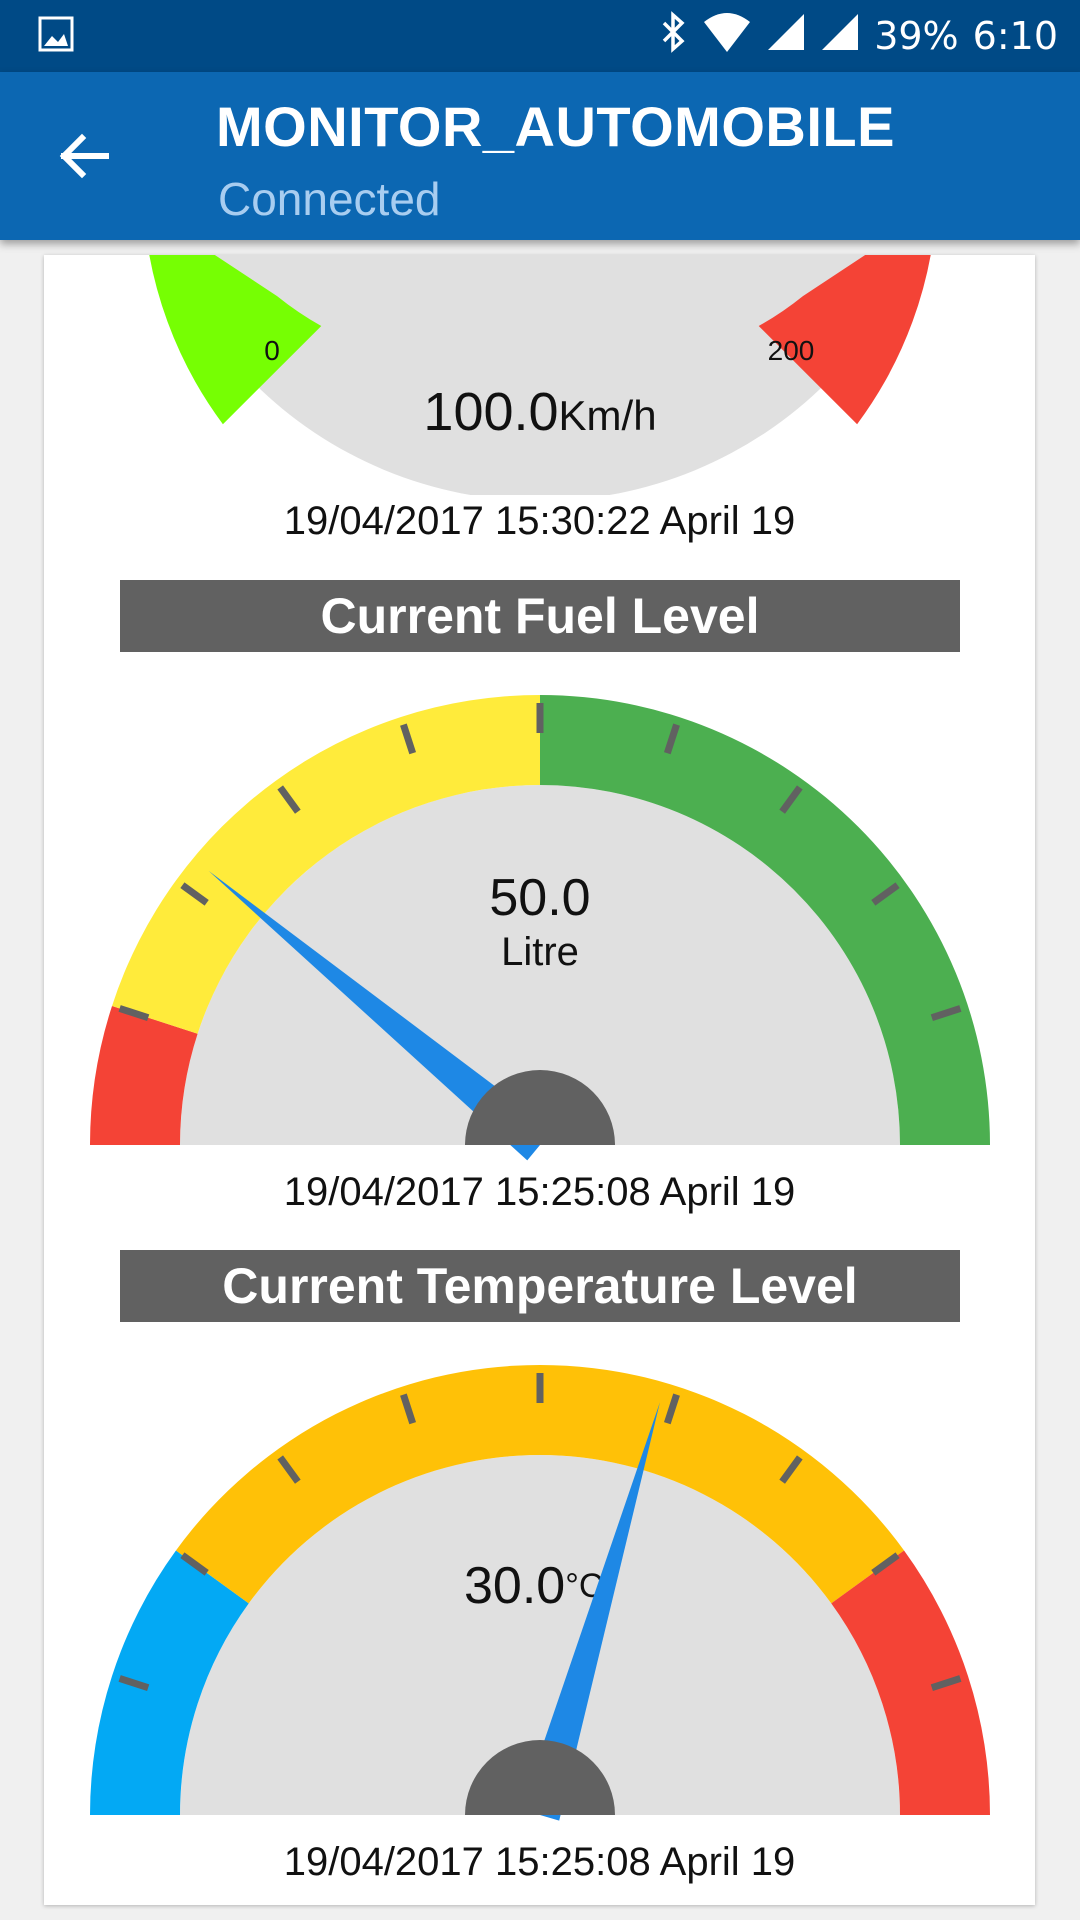  I want to click on arrow-left-icon, so click(84, 156).